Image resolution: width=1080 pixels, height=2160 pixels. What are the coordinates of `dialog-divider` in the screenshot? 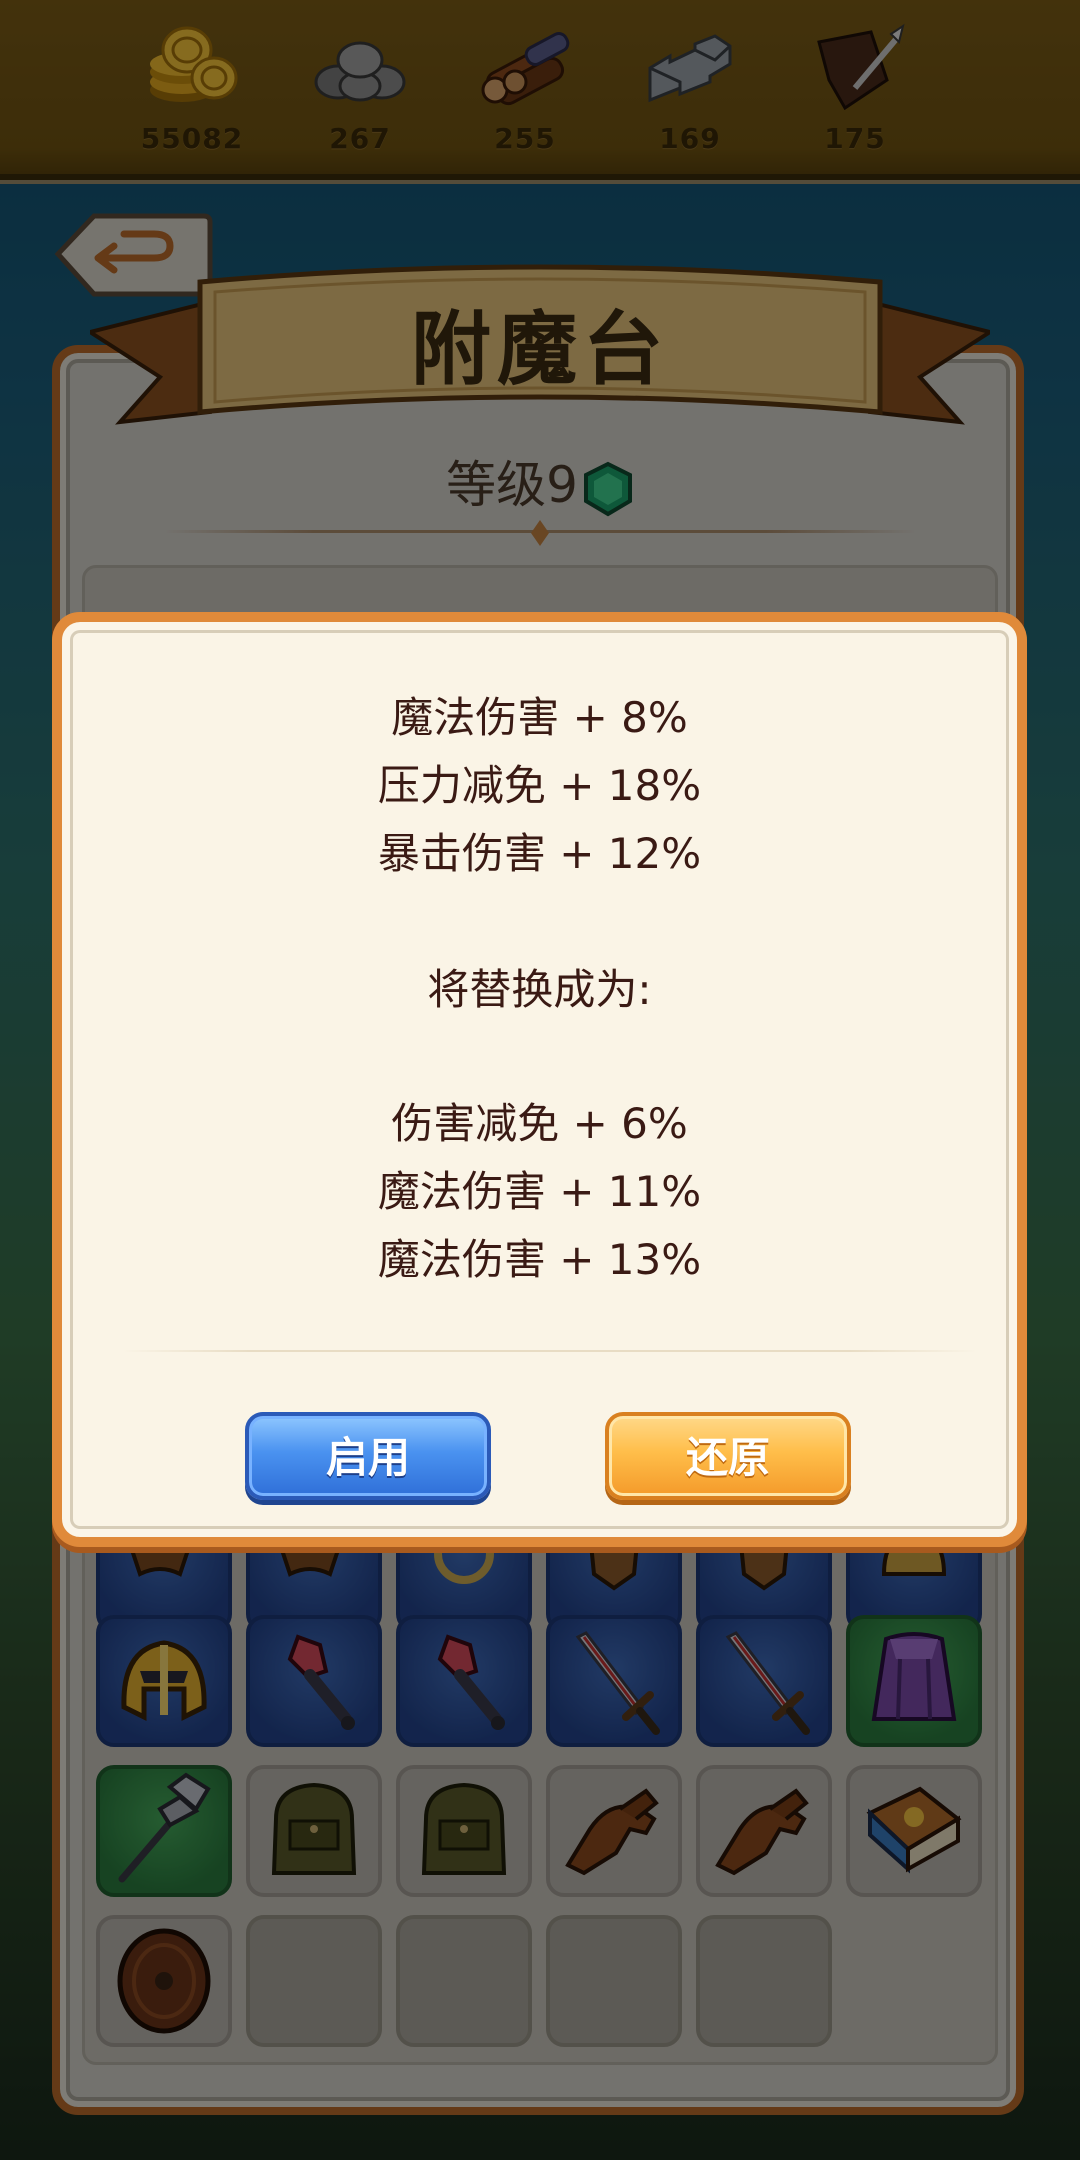 It's located at (549, 1351).